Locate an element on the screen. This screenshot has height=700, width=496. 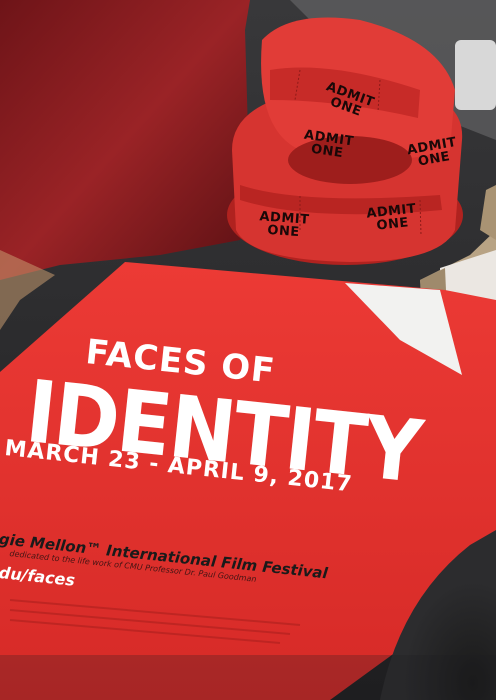
ticket-label-4: ADMIT ONE is located at coordinates (284, 225).